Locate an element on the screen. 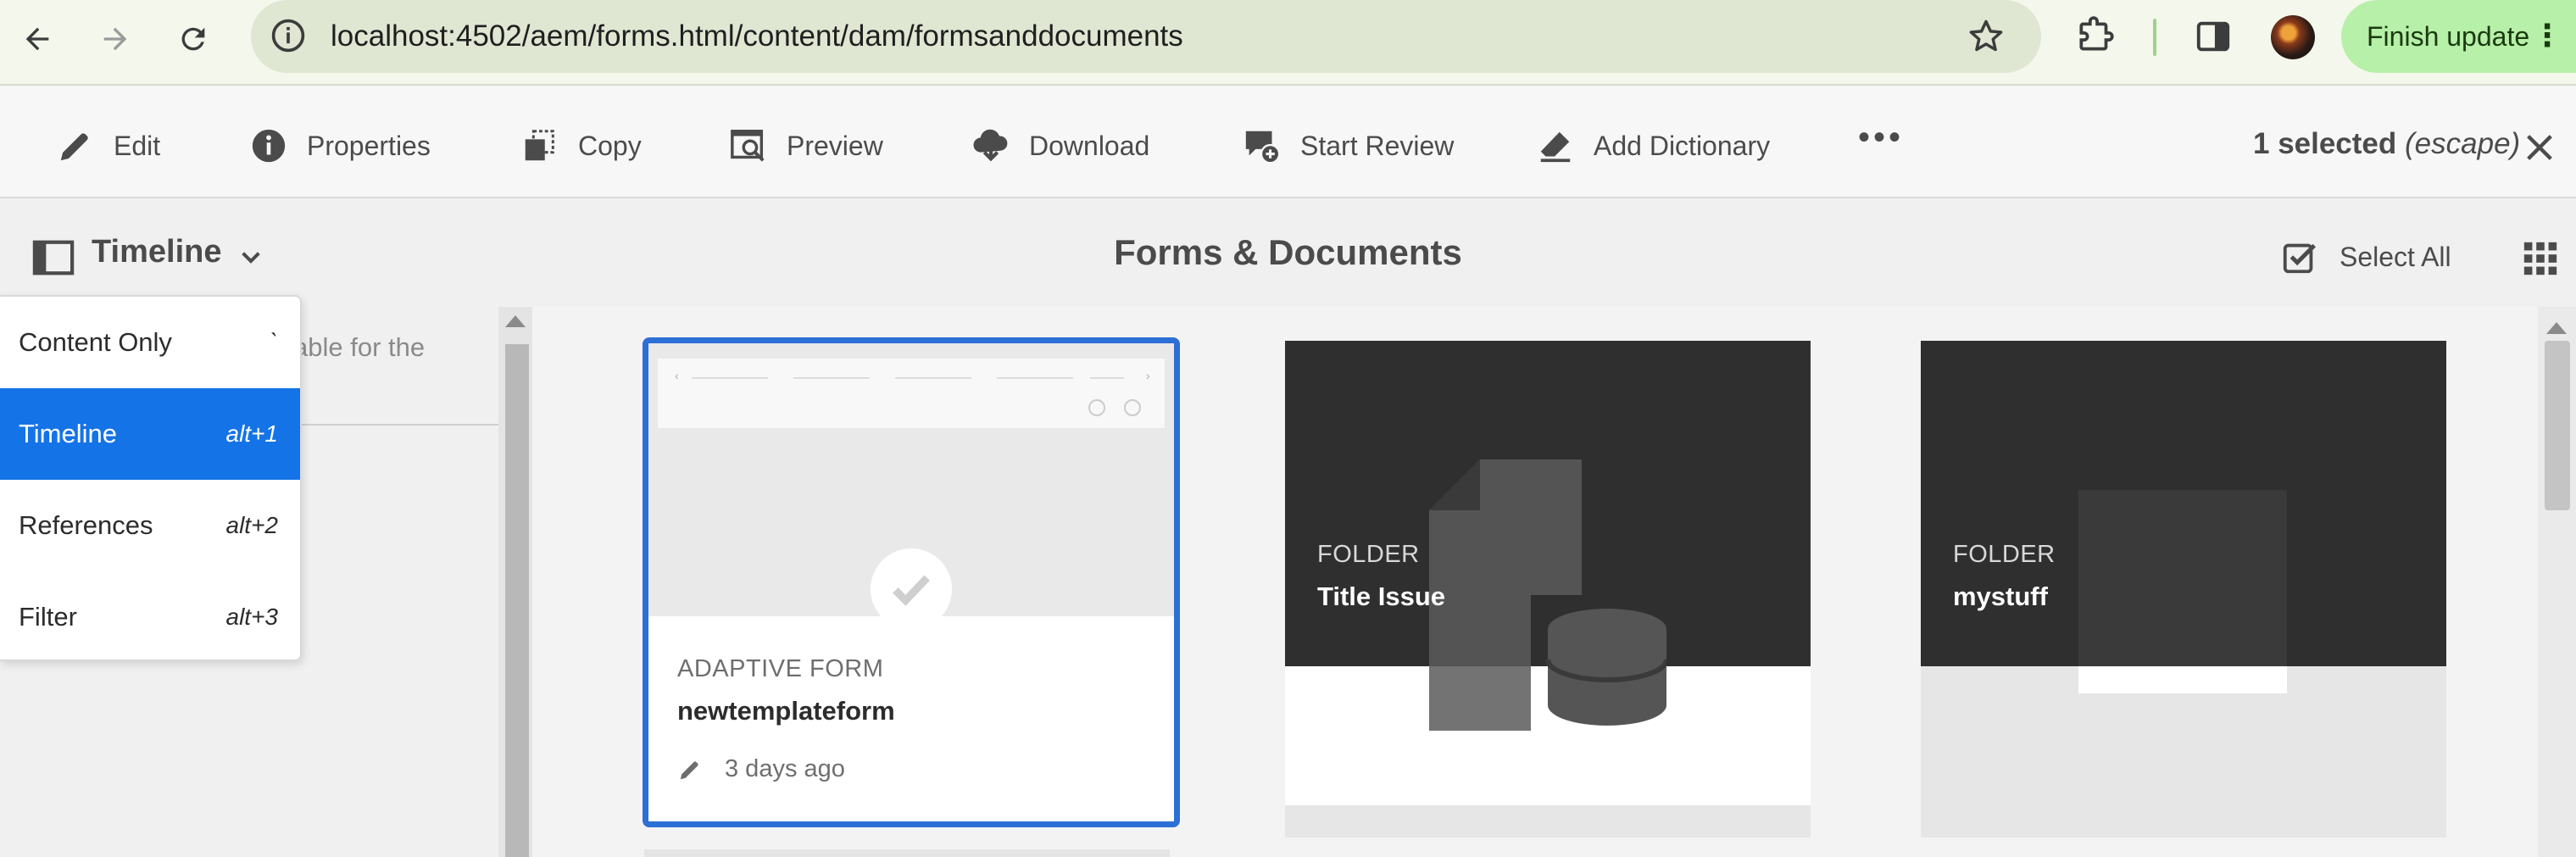  menu-item-content-only: Content Only ` is located at coordinates (150, 342).